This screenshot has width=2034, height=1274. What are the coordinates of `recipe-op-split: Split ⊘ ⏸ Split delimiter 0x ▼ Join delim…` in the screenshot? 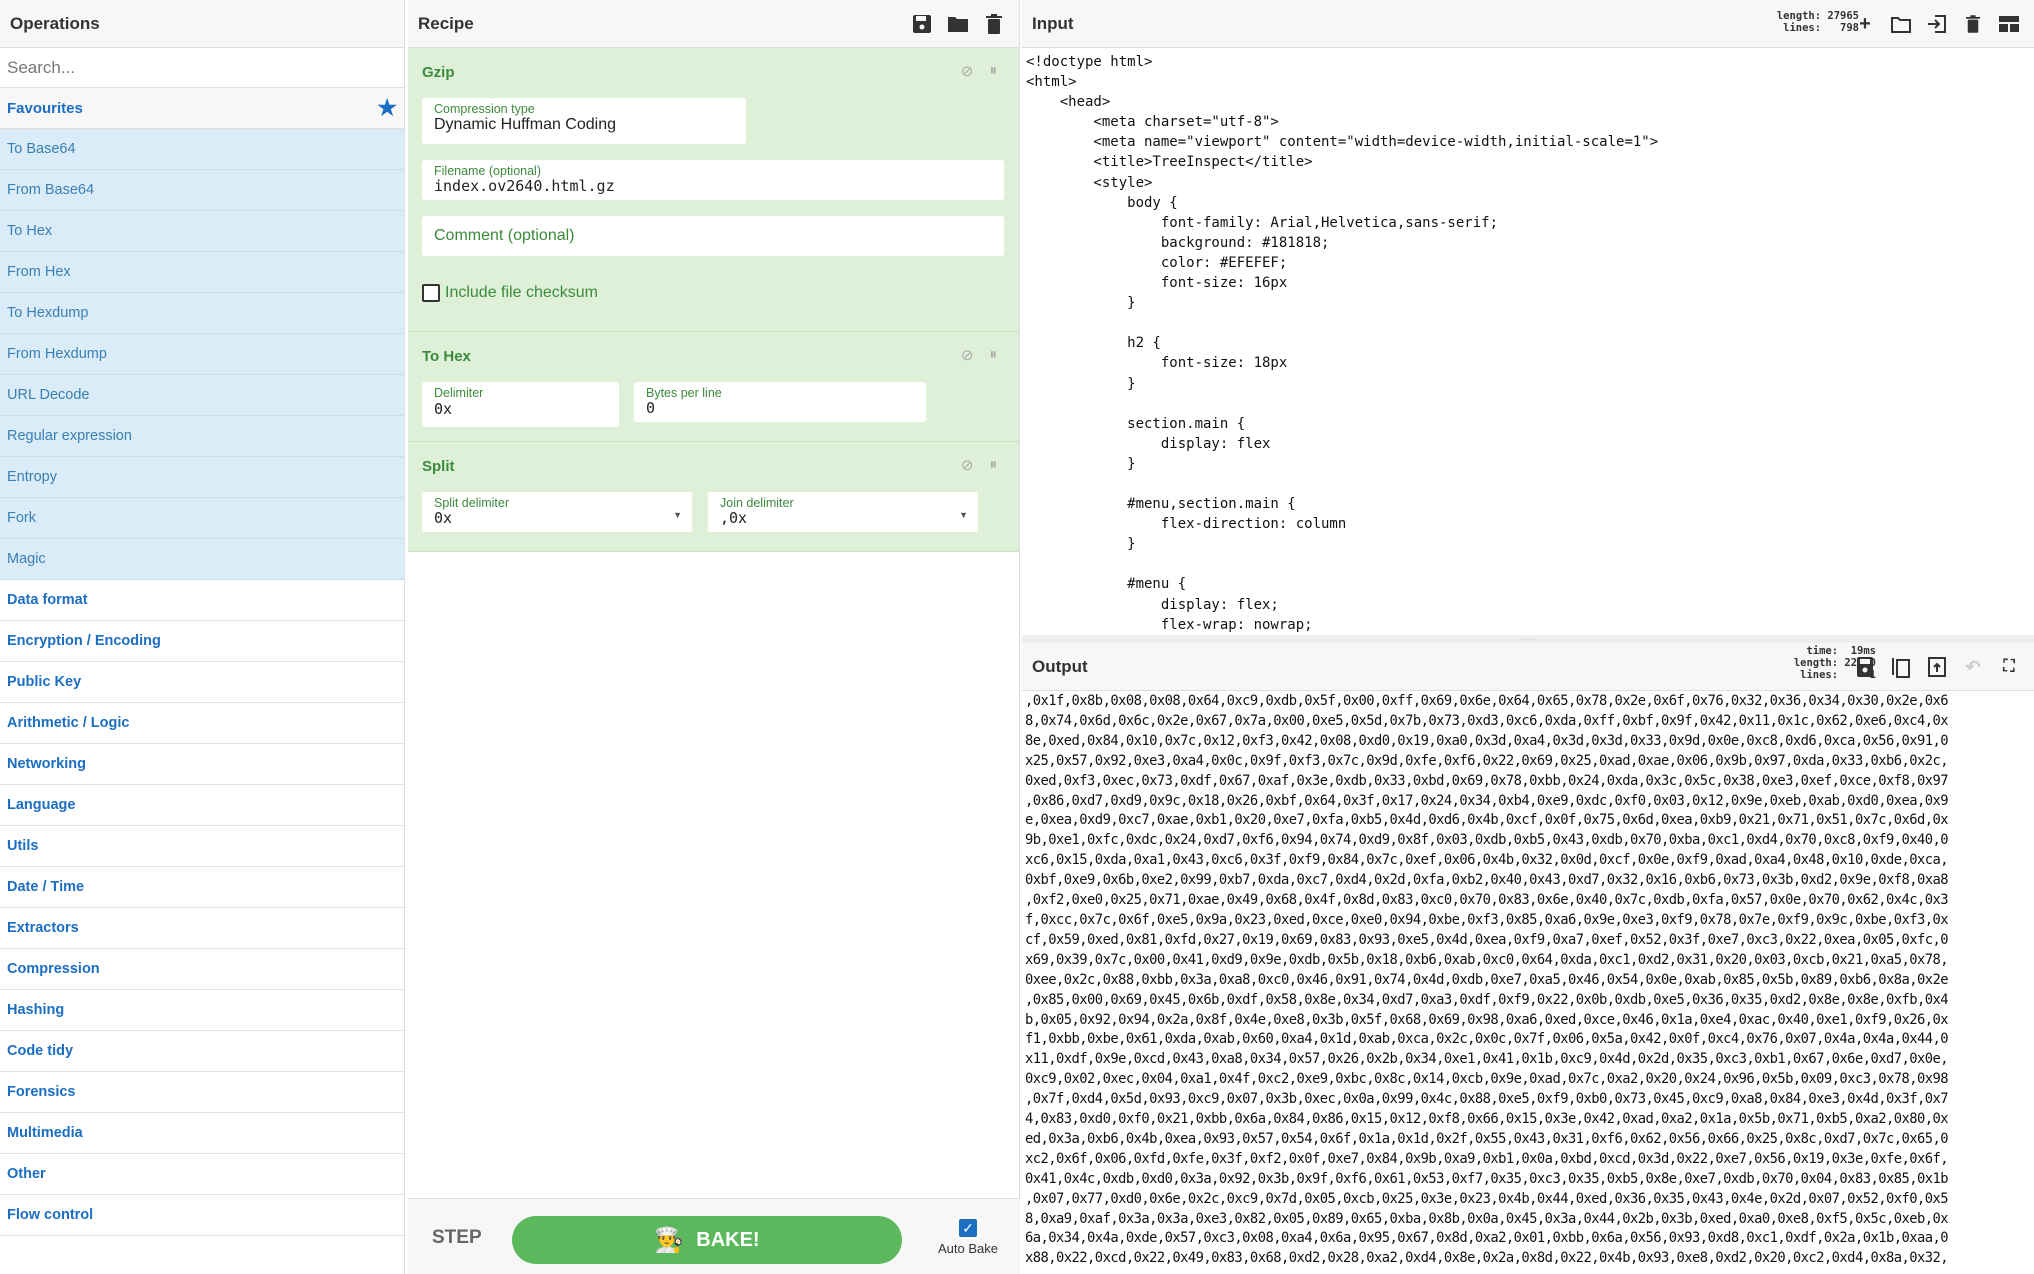 It's located at (713, 497).